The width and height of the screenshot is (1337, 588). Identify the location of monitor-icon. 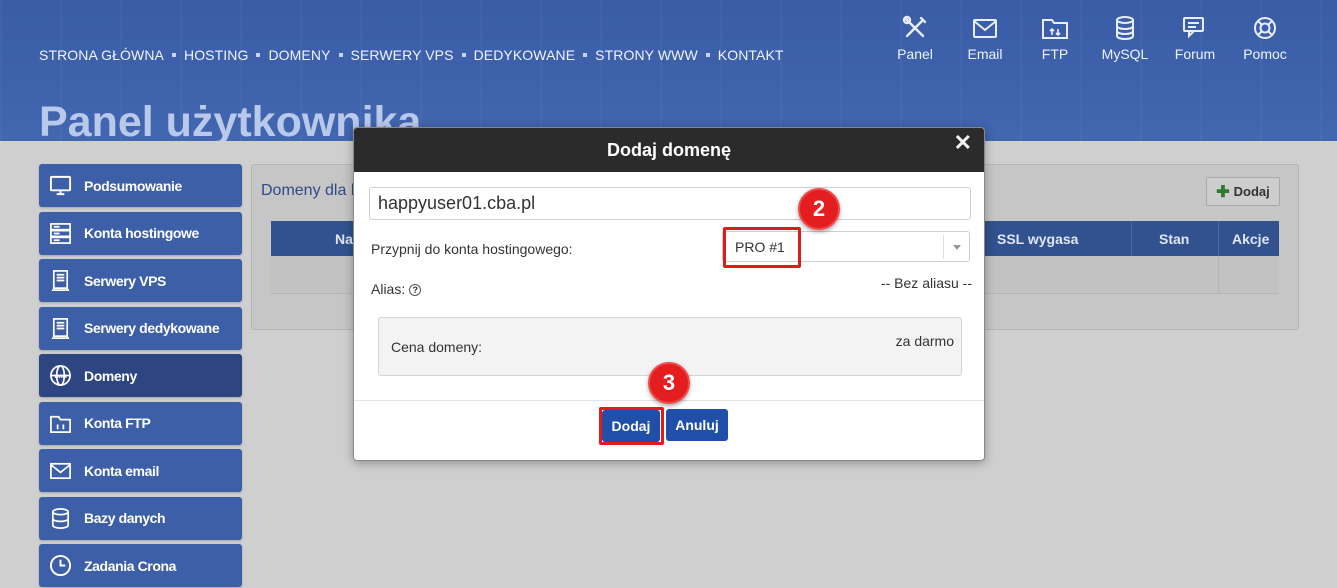
(60, 186).